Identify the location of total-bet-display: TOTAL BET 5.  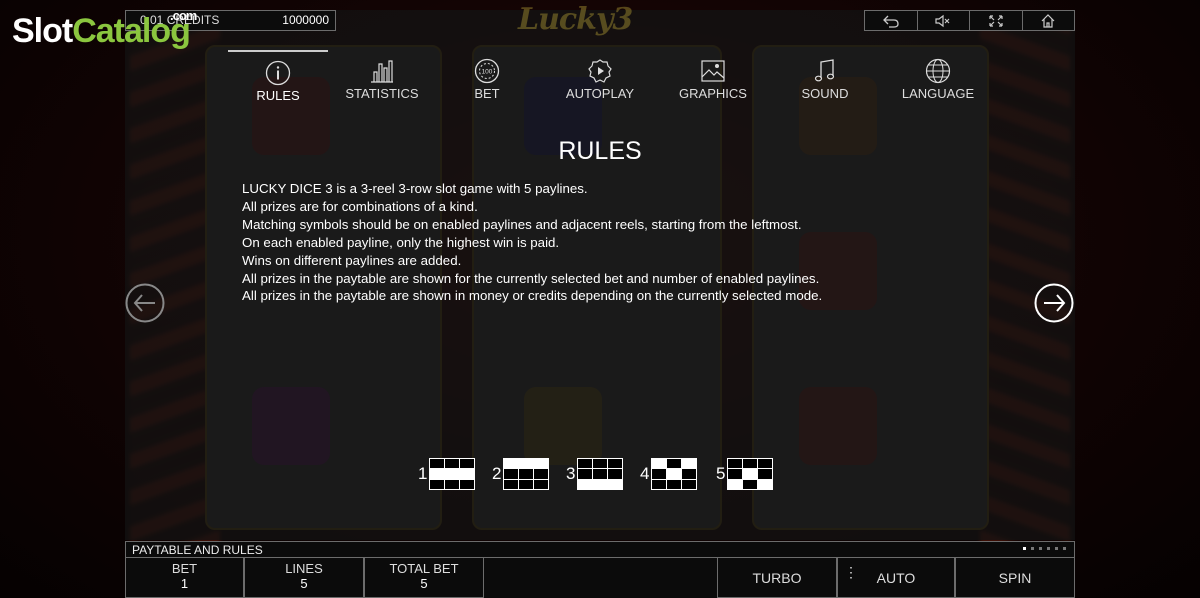
(424, 578).